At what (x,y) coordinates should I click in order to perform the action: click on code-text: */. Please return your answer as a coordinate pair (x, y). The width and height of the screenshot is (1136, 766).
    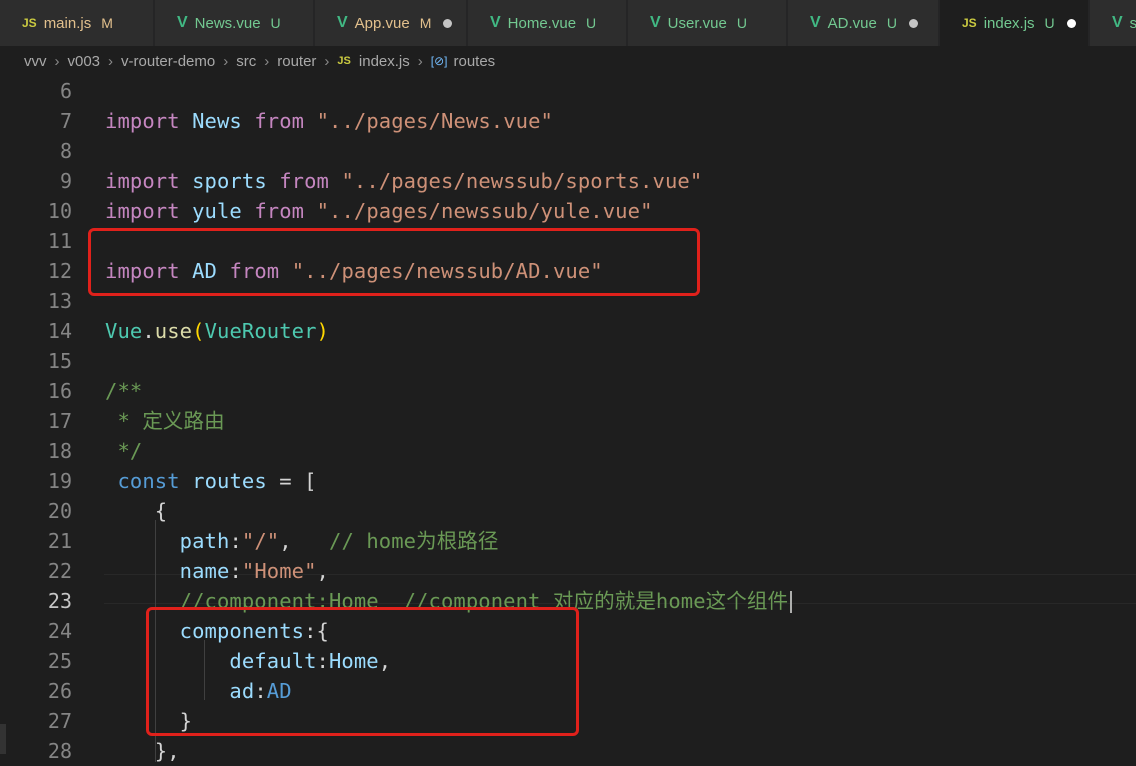
    Looking at the image, I should click on (123, 451).